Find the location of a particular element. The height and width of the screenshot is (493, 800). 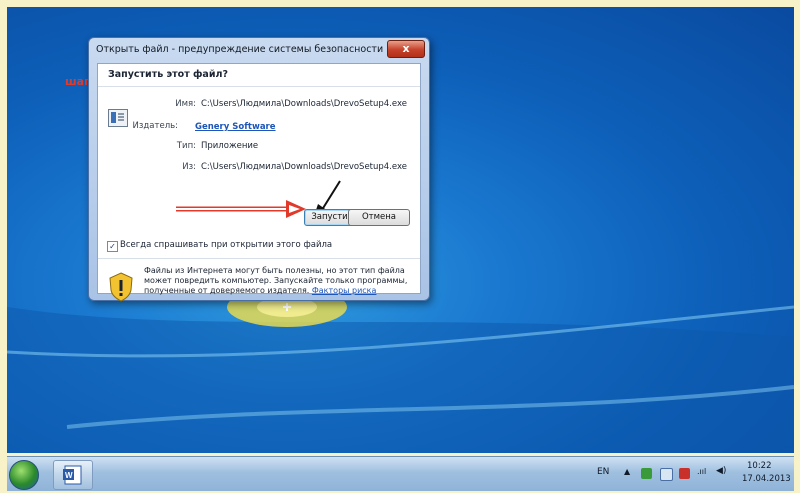

taskbar-word-button: W is located at coordinates (73, 475).